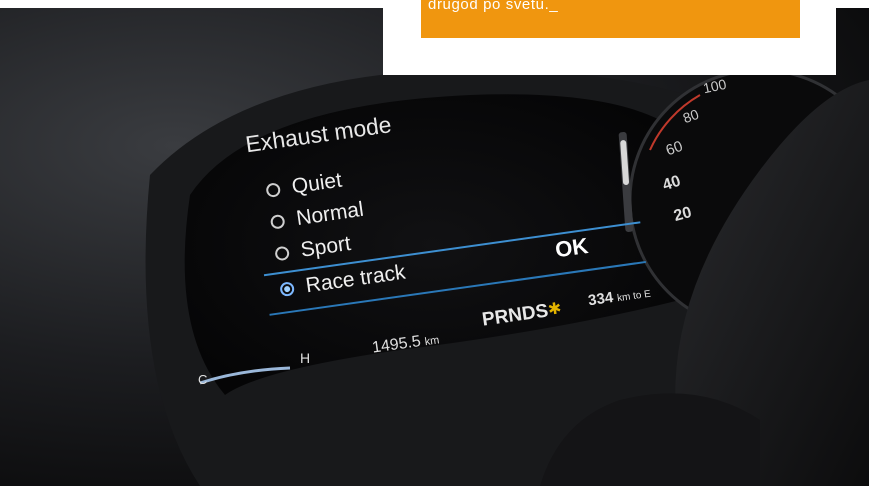 Image resolution: width=869 pixels, height=486 pixels. I want to click on range-value: 334, so click(601, 299).